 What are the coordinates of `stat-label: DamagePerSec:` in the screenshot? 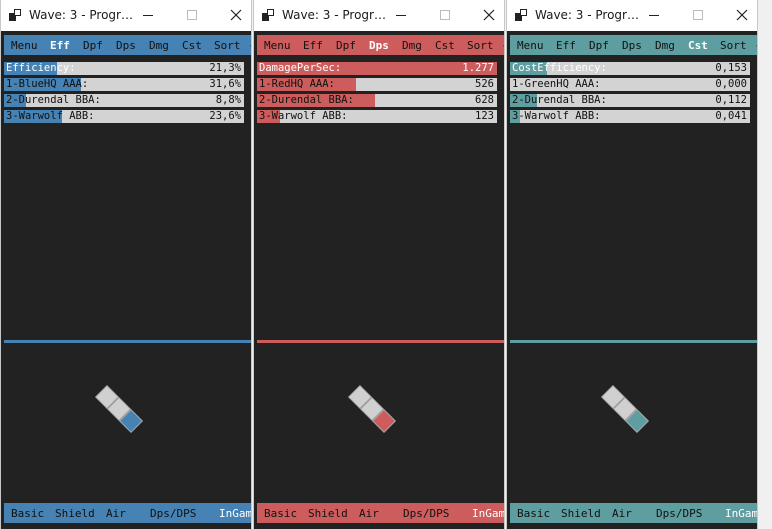 It's located at (300, 68).